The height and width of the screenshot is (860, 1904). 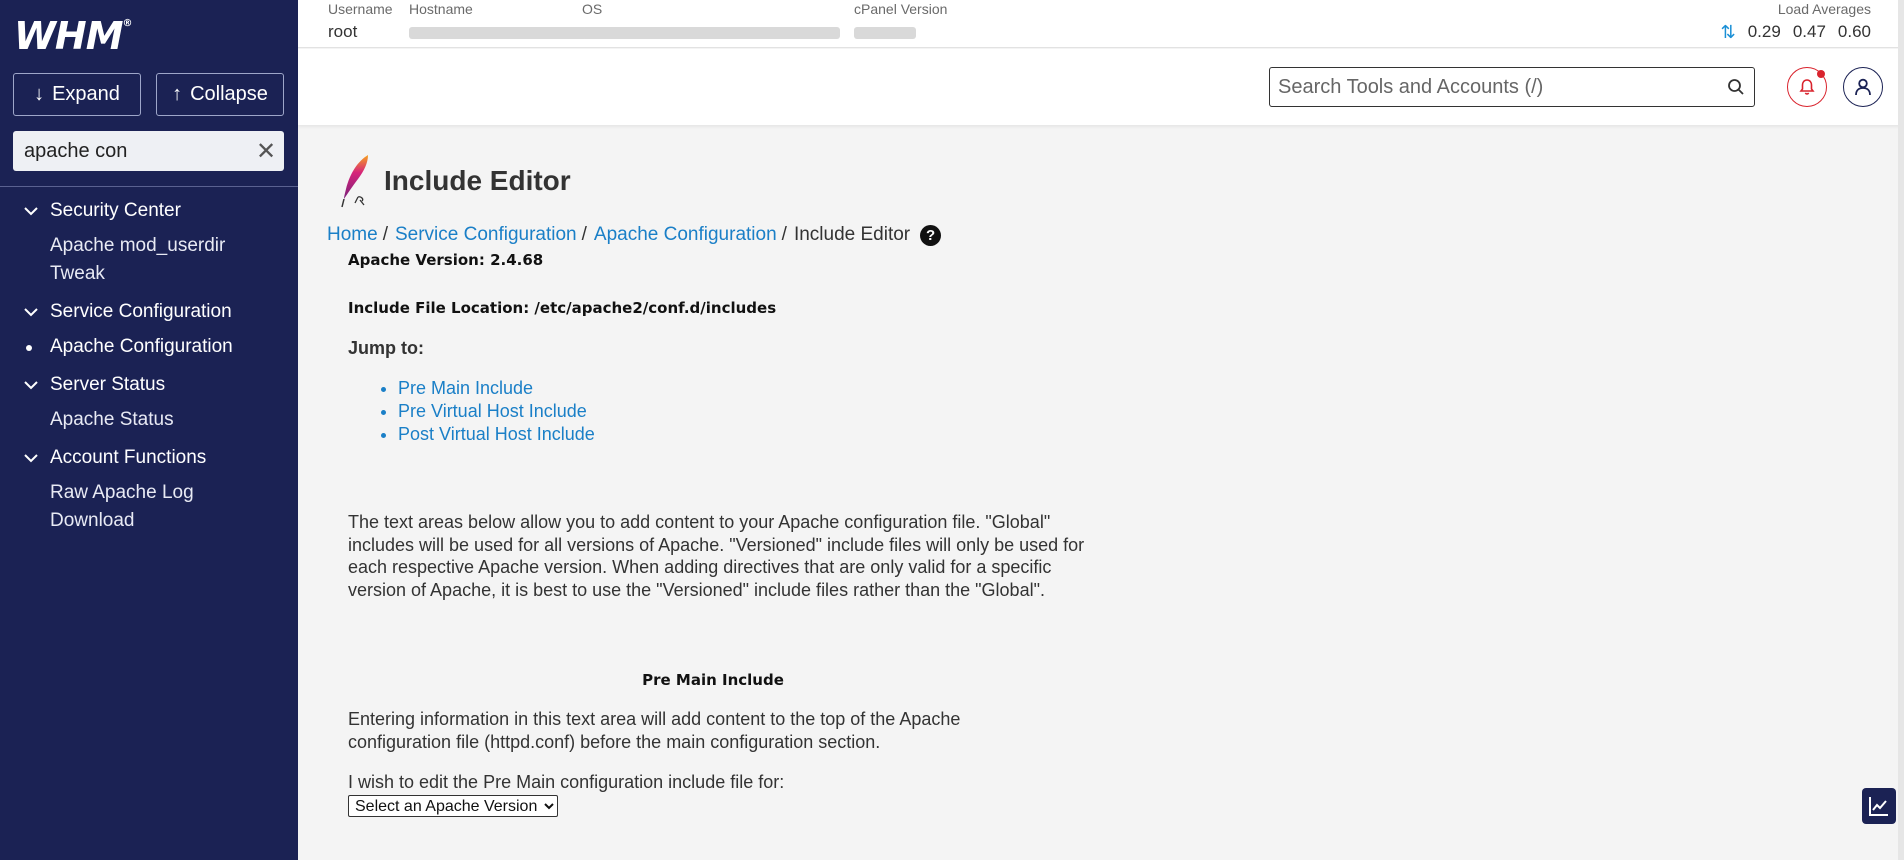 I want to click on jump-to-heading: Jump to:, so click(x=386, y=348).